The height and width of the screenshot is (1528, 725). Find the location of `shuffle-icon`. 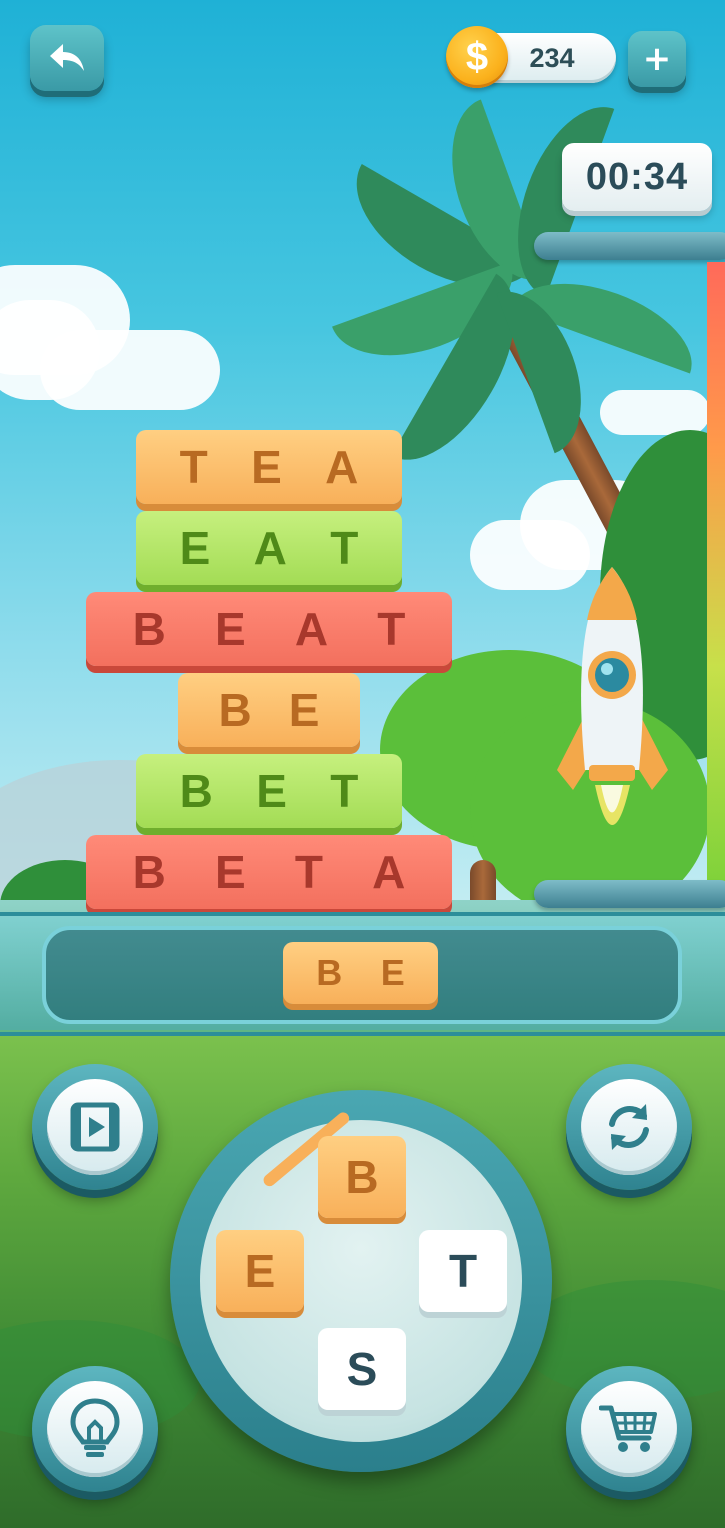

shuffle-icon is located at coordinates (629, 1127).